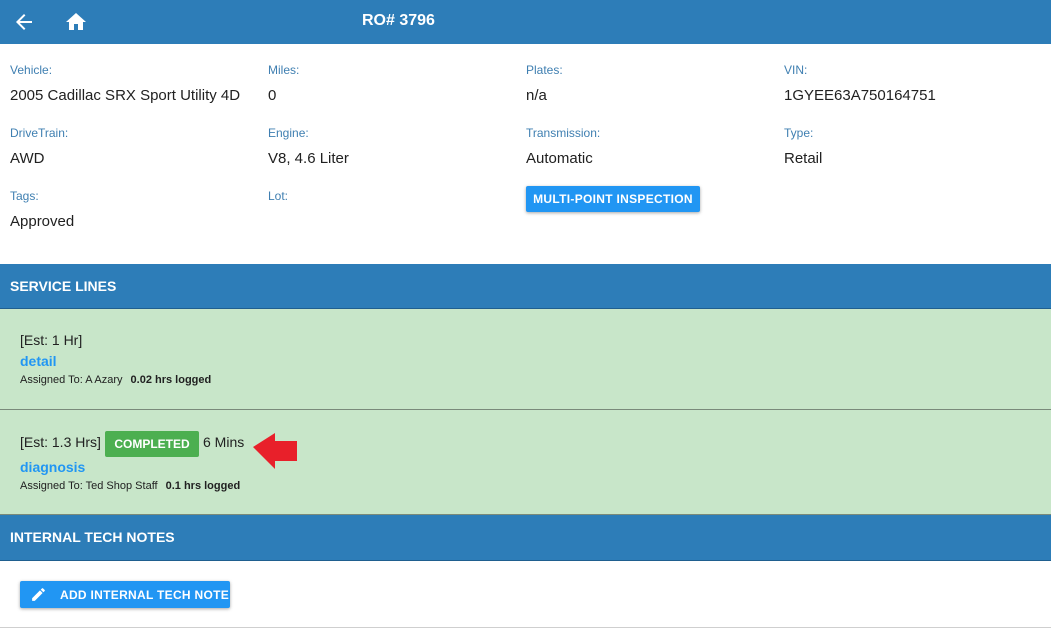  I want to click on pencil-icon, so click(38, 594).